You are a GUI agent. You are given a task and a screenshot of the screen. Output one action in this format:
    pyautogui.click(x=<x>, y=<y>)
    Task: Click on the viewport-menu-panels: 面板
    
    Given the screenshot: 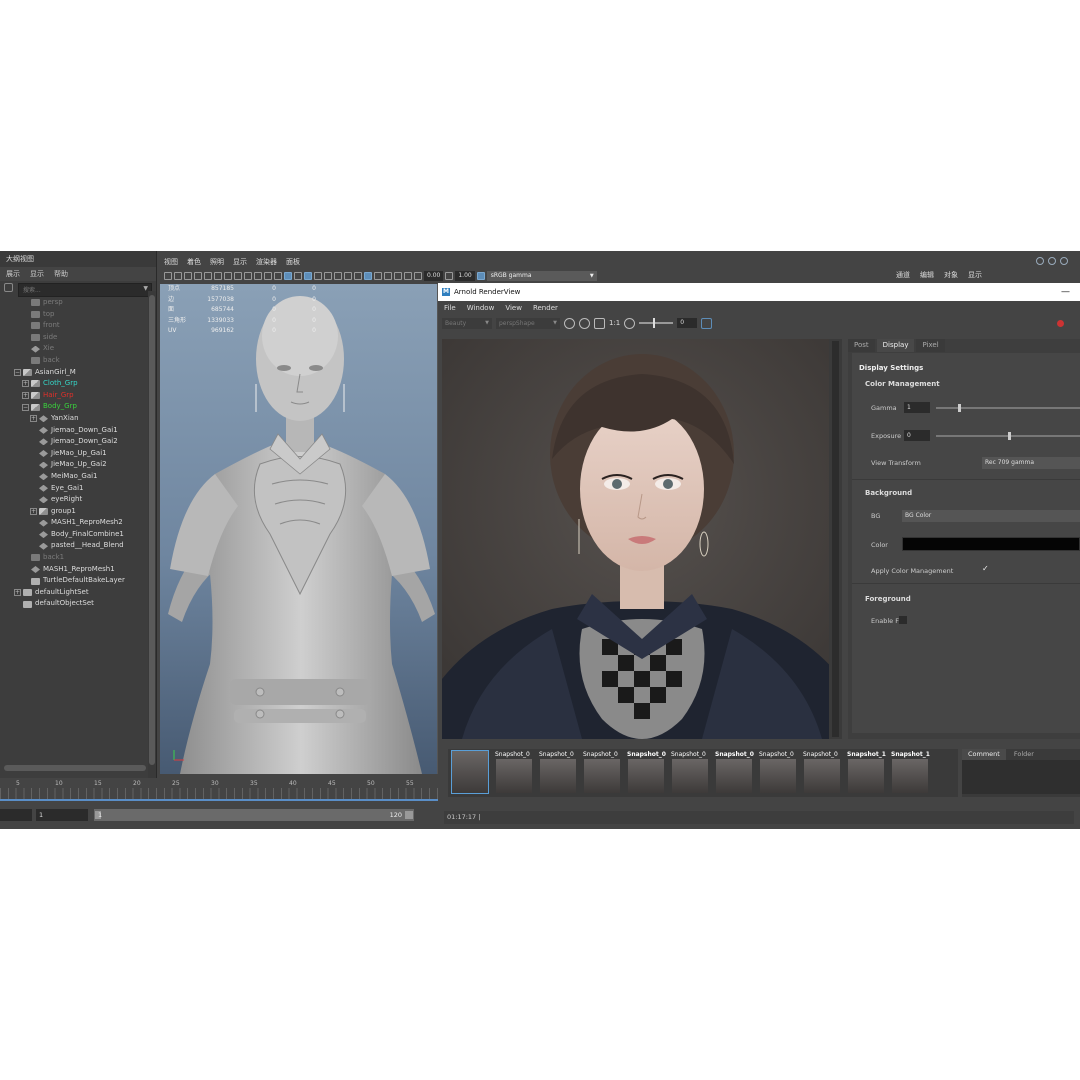 What is the action you would take?
    pyautogui.click(x=293, y=263)
    